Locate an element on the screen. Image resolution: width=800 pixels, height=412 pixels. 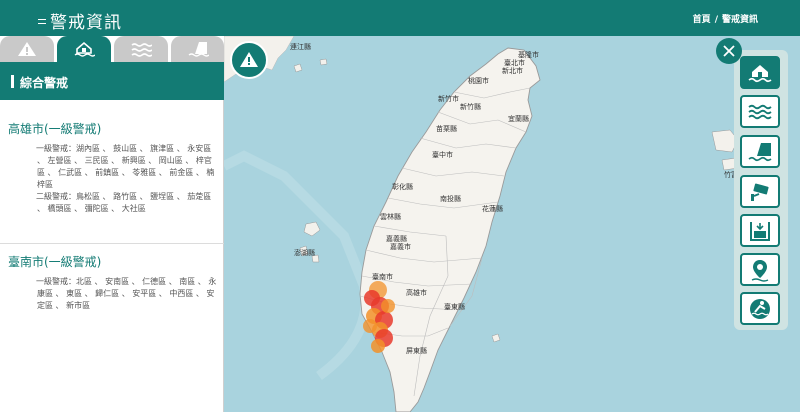
tool-reservoir-layer is located at coordinates (760, 151).